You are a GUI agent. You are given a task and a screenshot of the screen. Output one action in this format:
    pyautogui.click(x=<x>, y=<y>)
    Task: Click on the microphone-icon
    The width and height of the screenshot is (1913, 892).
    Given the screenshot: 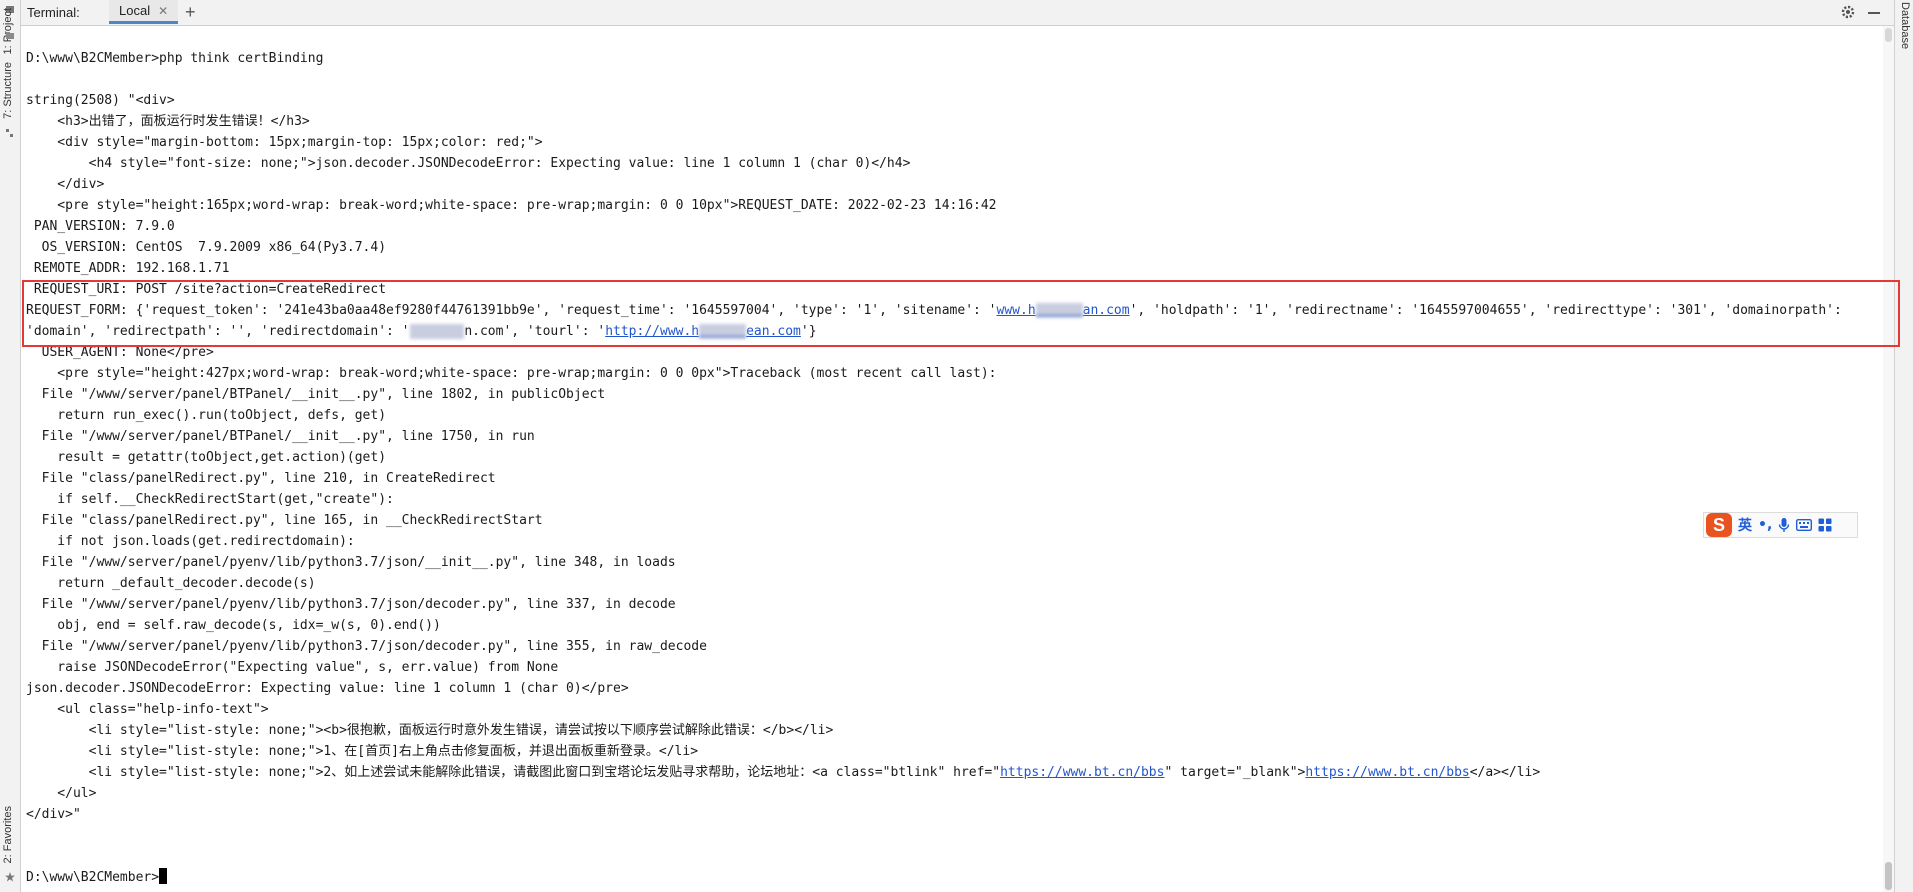 What is the action you would take?
    pyautogui.click(x=1784, y=525)
    